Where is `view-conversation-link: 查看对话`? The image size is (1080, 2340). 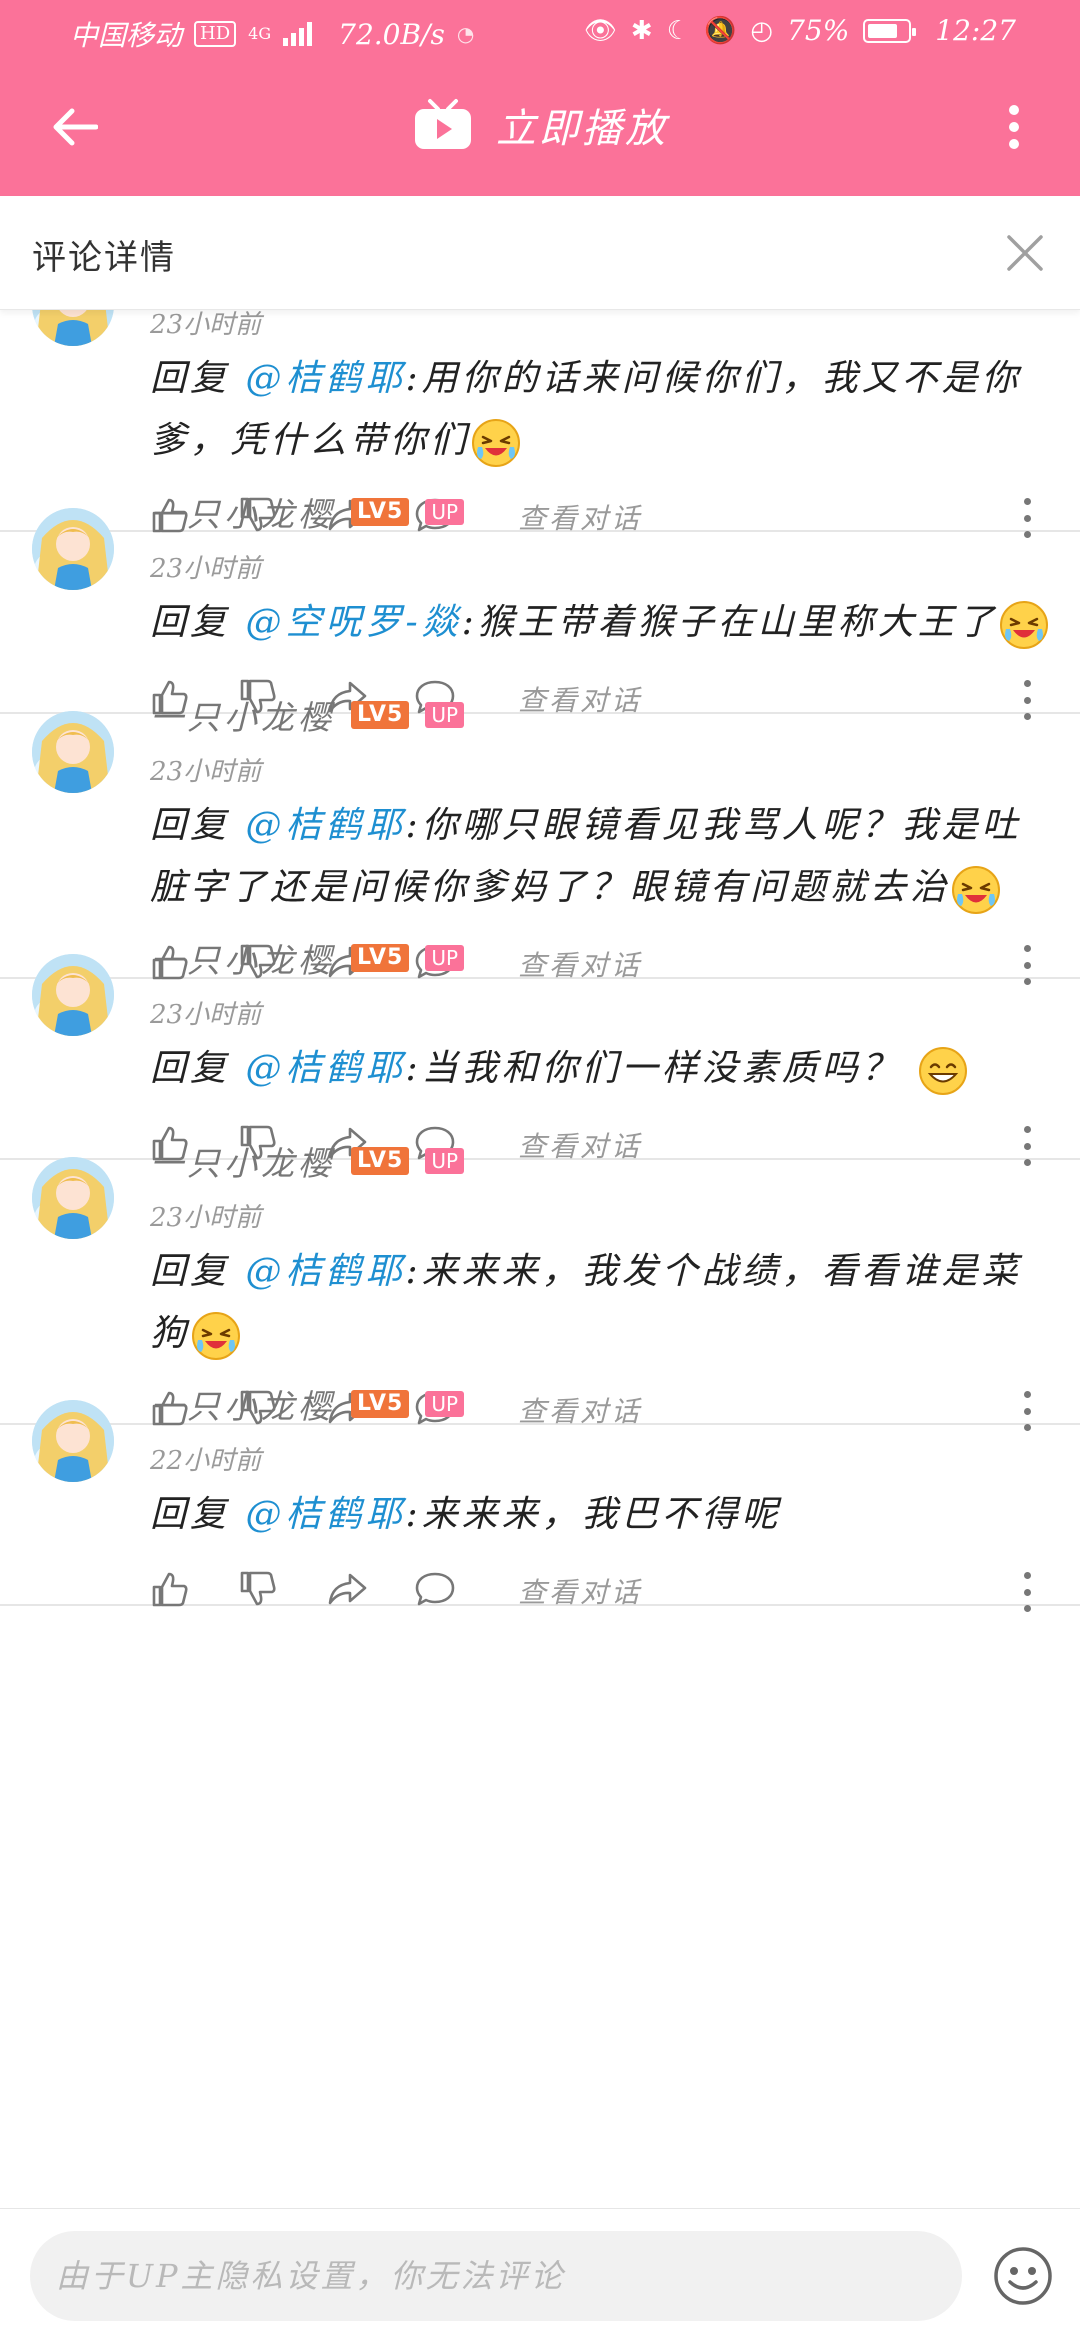 view-conversation-link: 查看对话 is located at coordinates (580, 1591).